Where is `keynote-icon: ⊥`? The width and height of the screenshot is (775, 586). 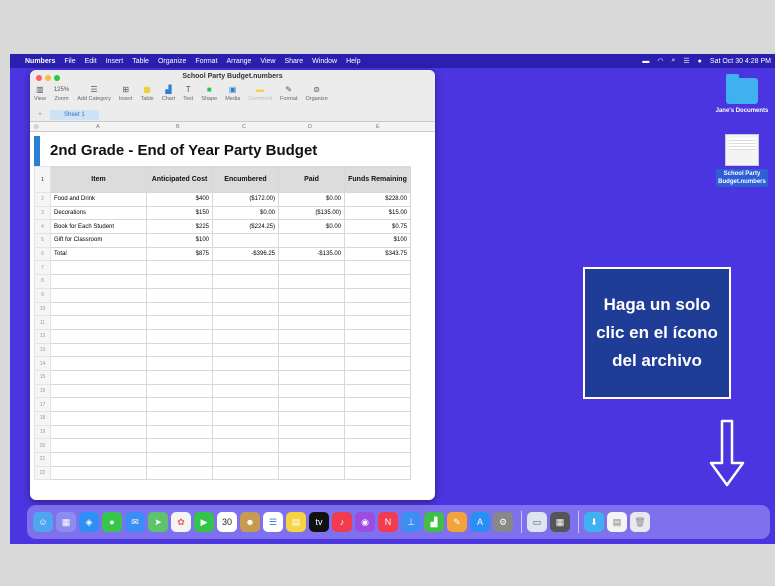 keynote-icon: ⊥ is located at coordinates (411, 522).